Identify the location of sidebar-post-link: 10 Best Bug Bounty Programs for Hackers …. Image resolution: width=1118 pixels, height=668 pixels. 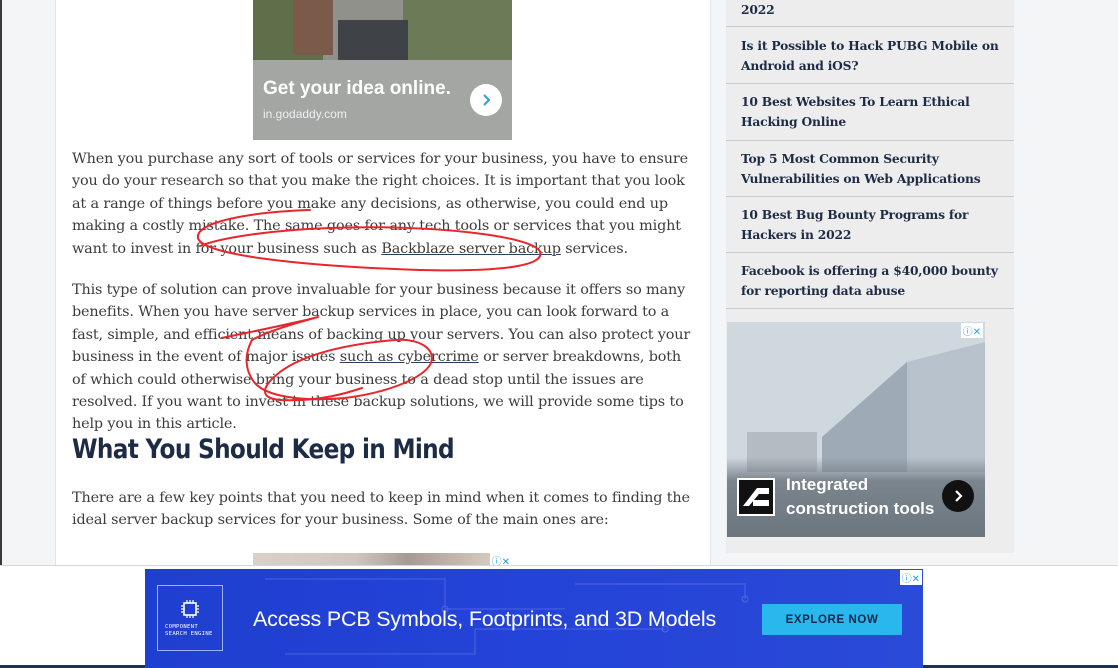
(870, 225).